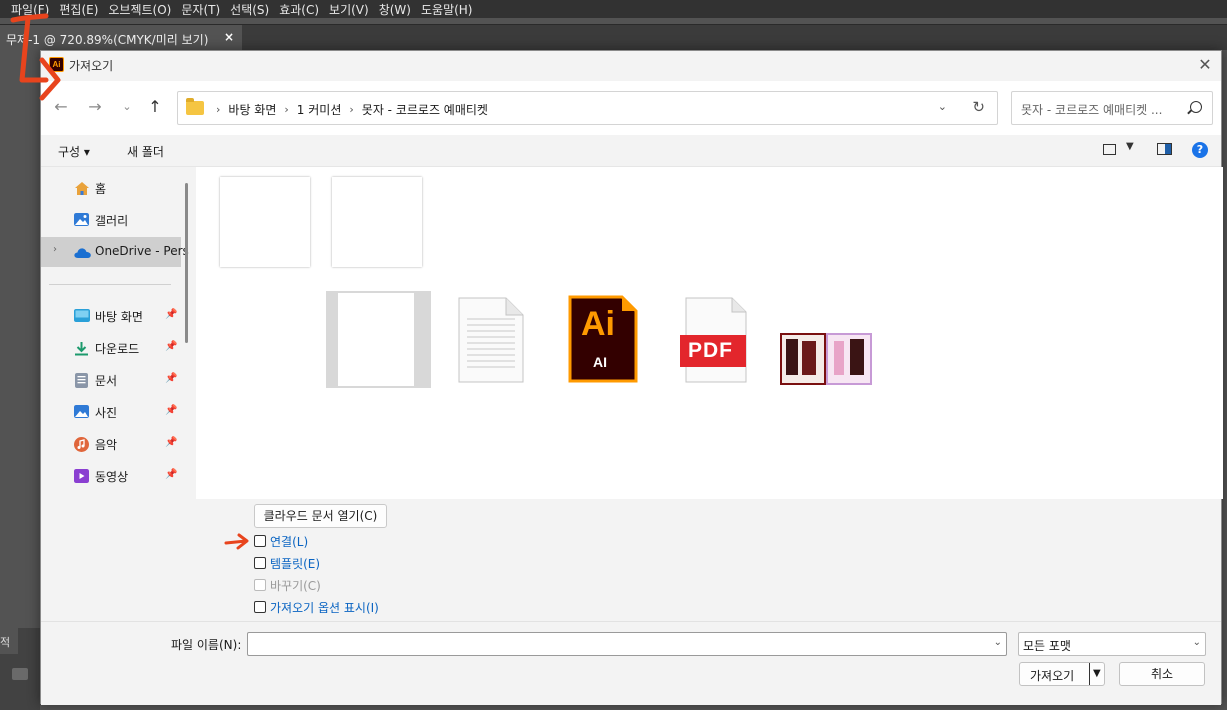 This screenshot has height=710, width=1227. I want to click on sidebar-item-documents: 문서 📌, so click(111, 380).